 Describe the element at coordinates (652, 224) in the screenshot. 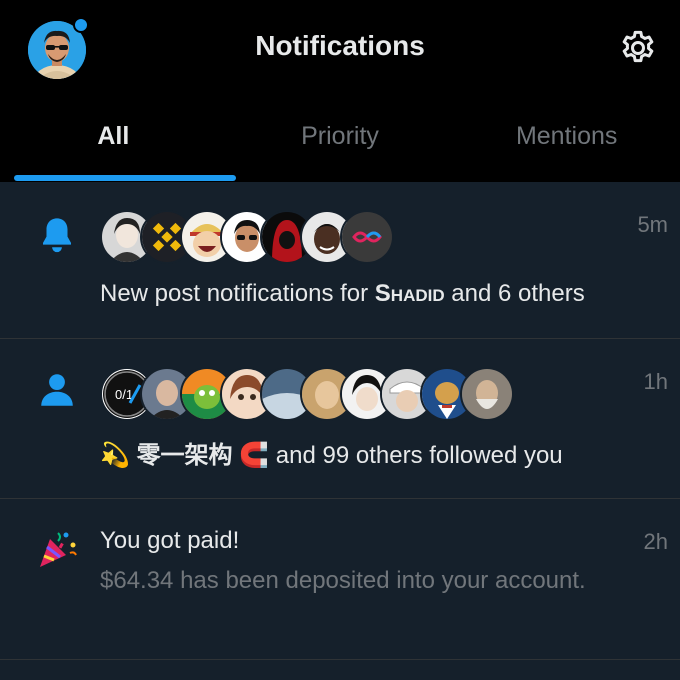

I see `timestamp: 5m` at that location.